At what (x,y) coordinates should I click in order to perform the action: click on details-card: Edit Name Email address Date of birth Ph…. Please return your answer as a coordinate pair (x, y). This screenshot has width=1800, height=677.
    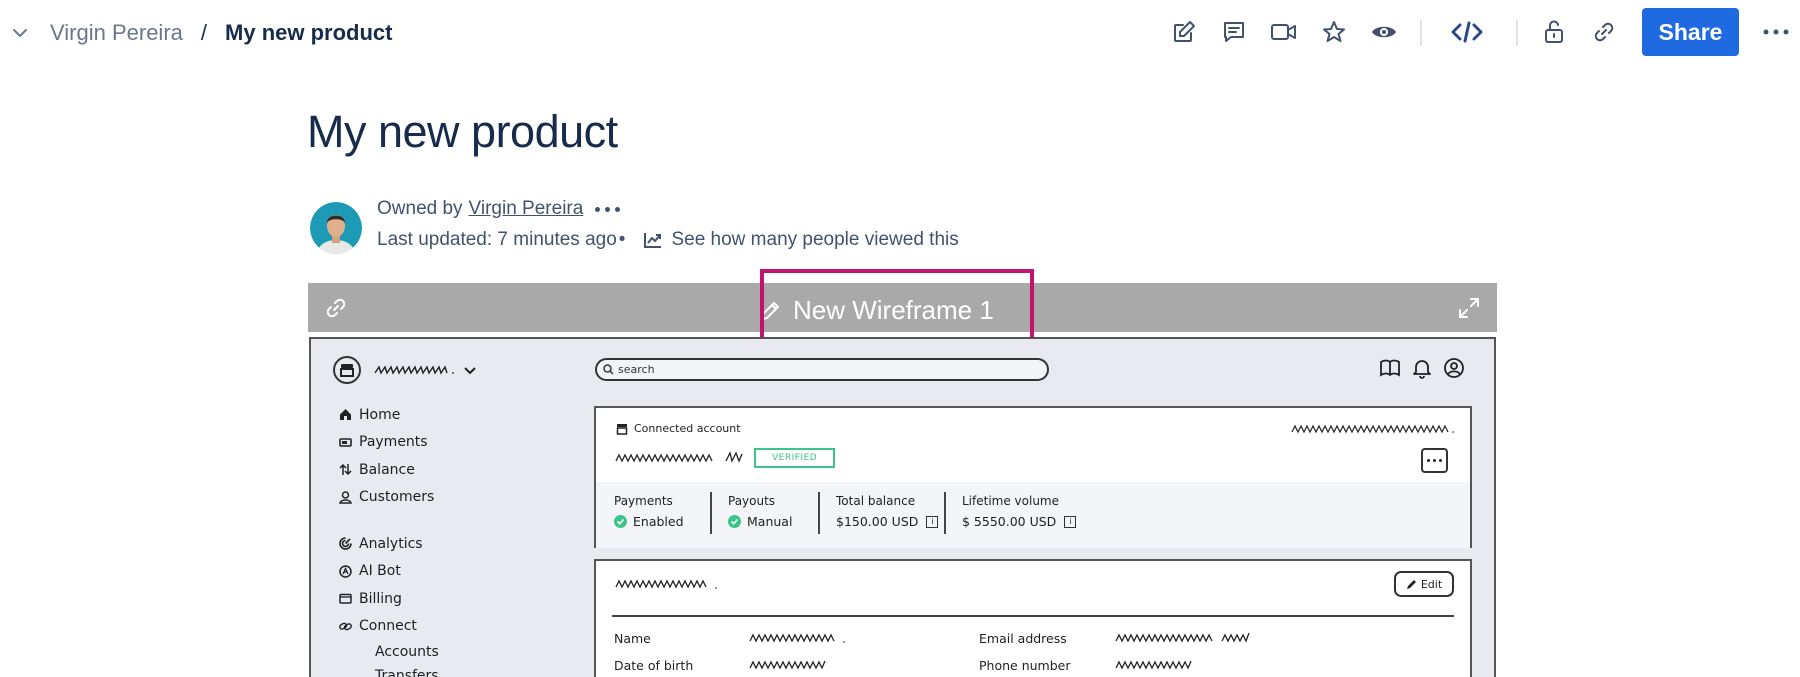
    Looking at the image, I should click on (1033, 618).